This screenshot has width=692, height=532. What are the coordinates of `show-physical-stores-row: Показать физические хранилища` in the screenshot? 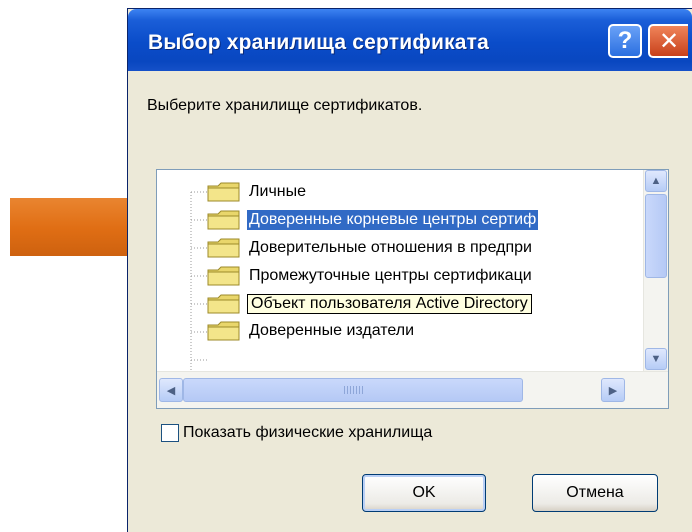 It's located at (296, 433).